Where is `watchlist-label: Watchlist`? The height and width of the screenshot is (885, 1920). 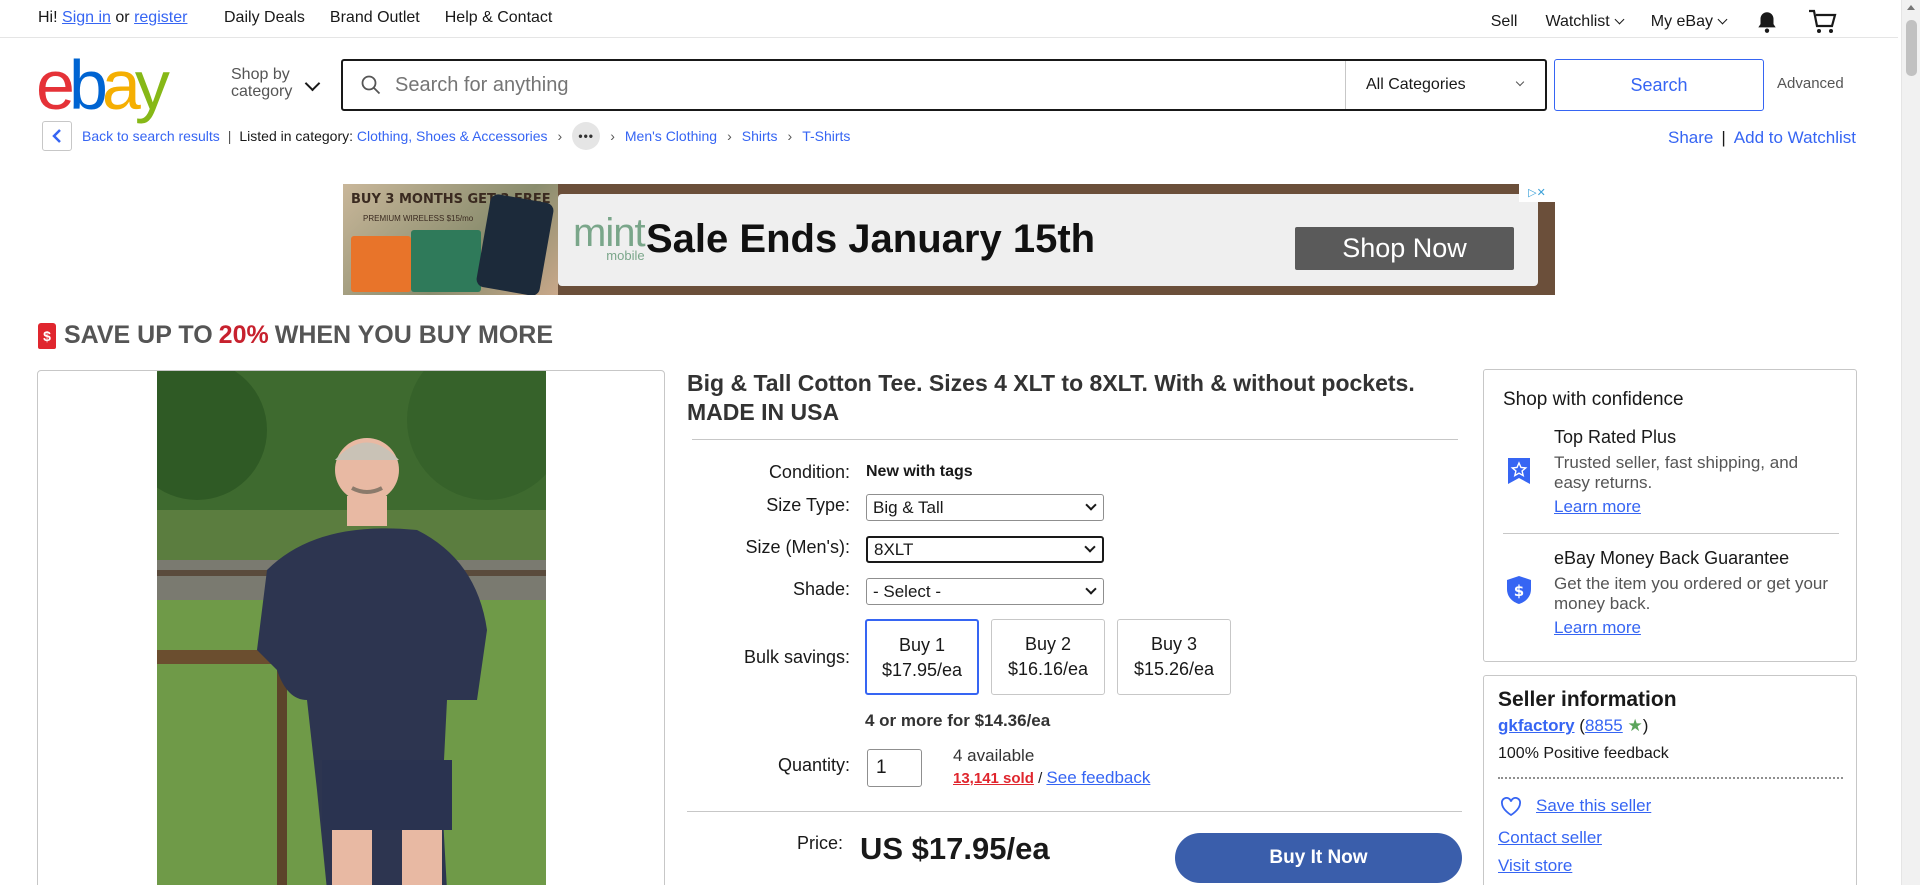 watchlist-label: Watchlist is located at coordinates (1577, 21).